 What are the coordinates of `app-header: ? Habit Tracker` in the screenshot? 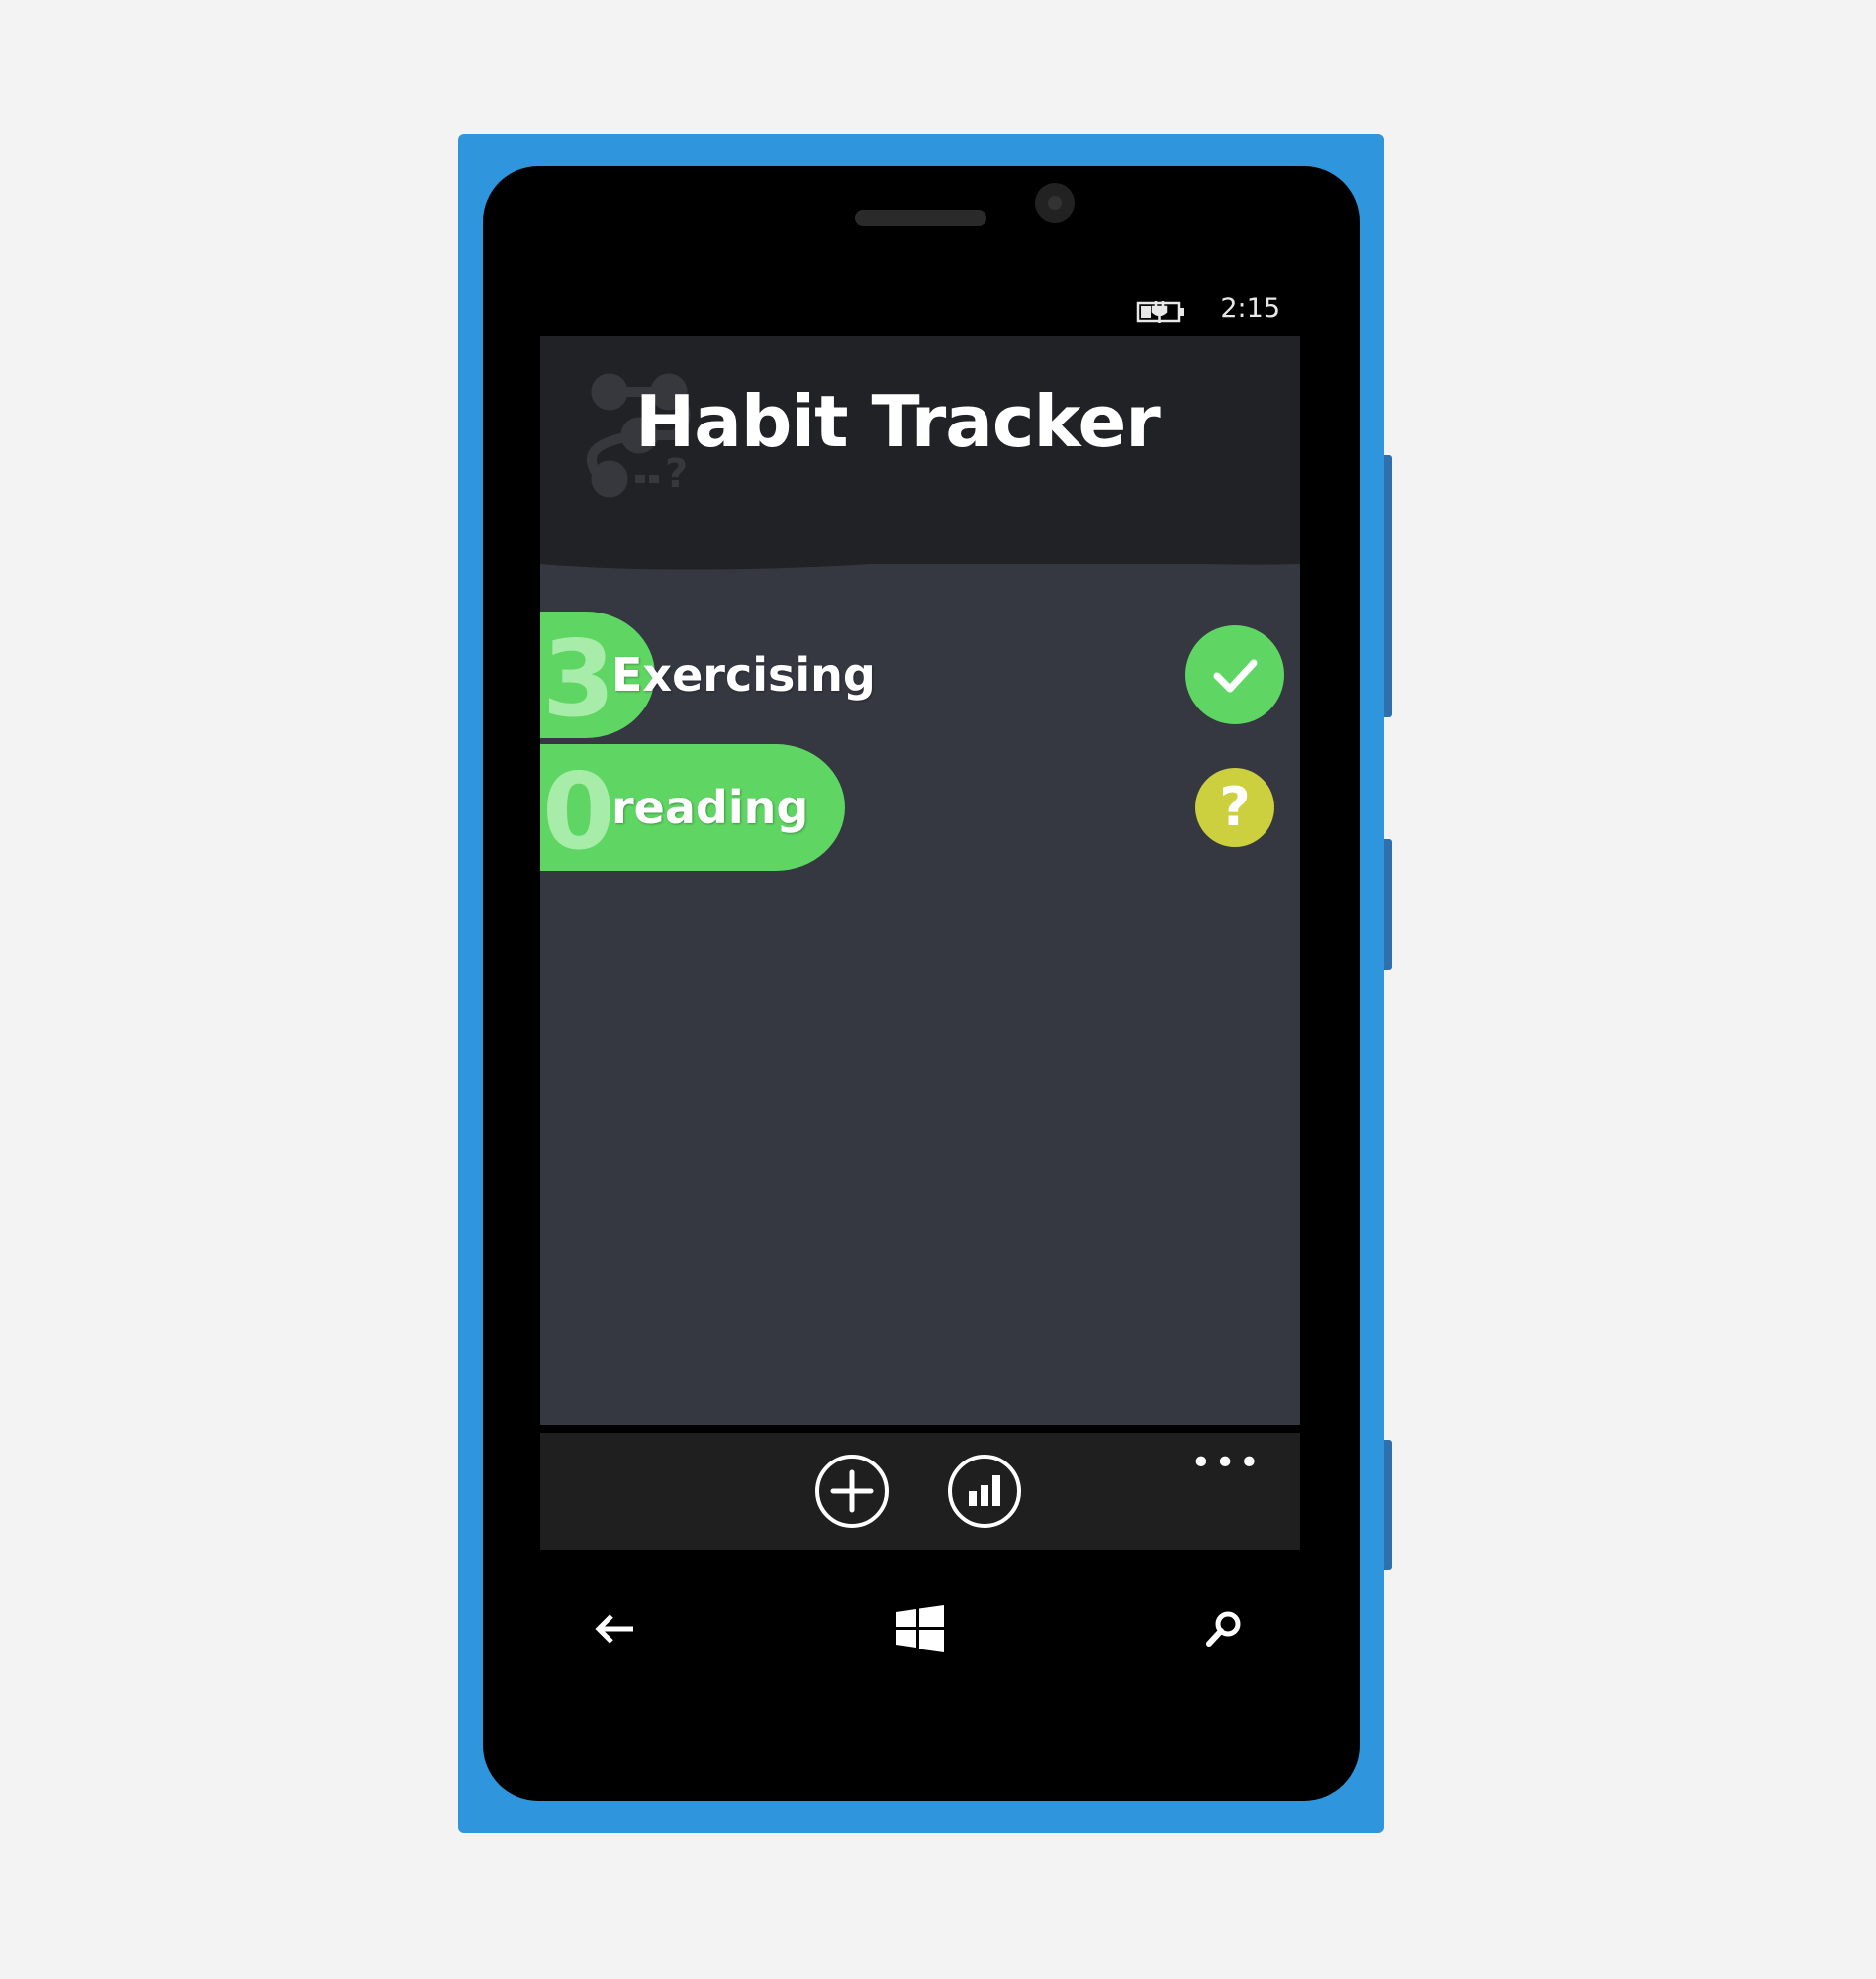 It's located at (920, 450).